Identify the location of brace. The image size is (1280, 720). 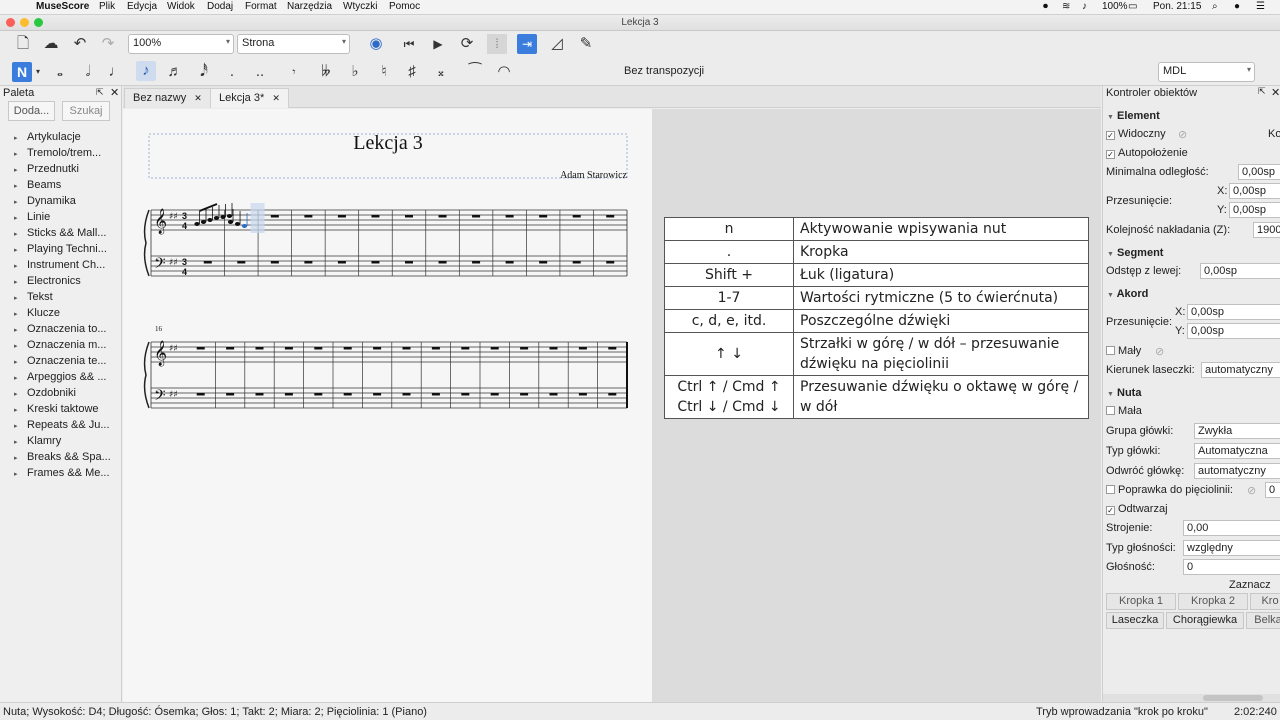
(146, 375).